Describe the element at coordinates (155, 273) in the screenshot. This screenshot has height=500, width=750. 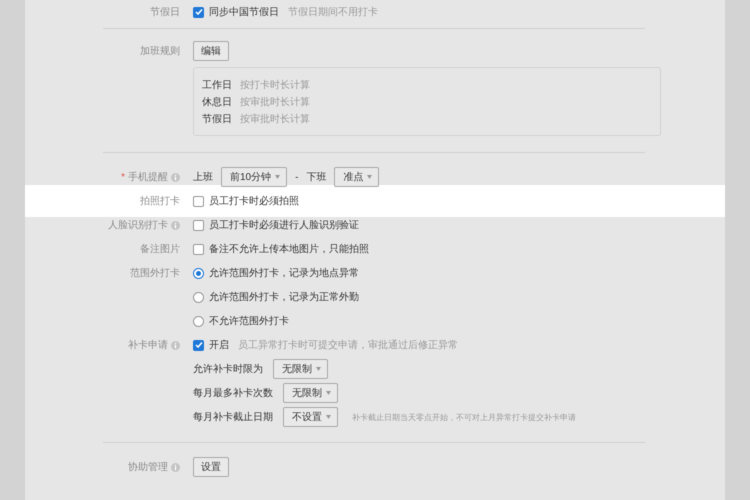
I see `field-label: 范围外打卡` at that location.